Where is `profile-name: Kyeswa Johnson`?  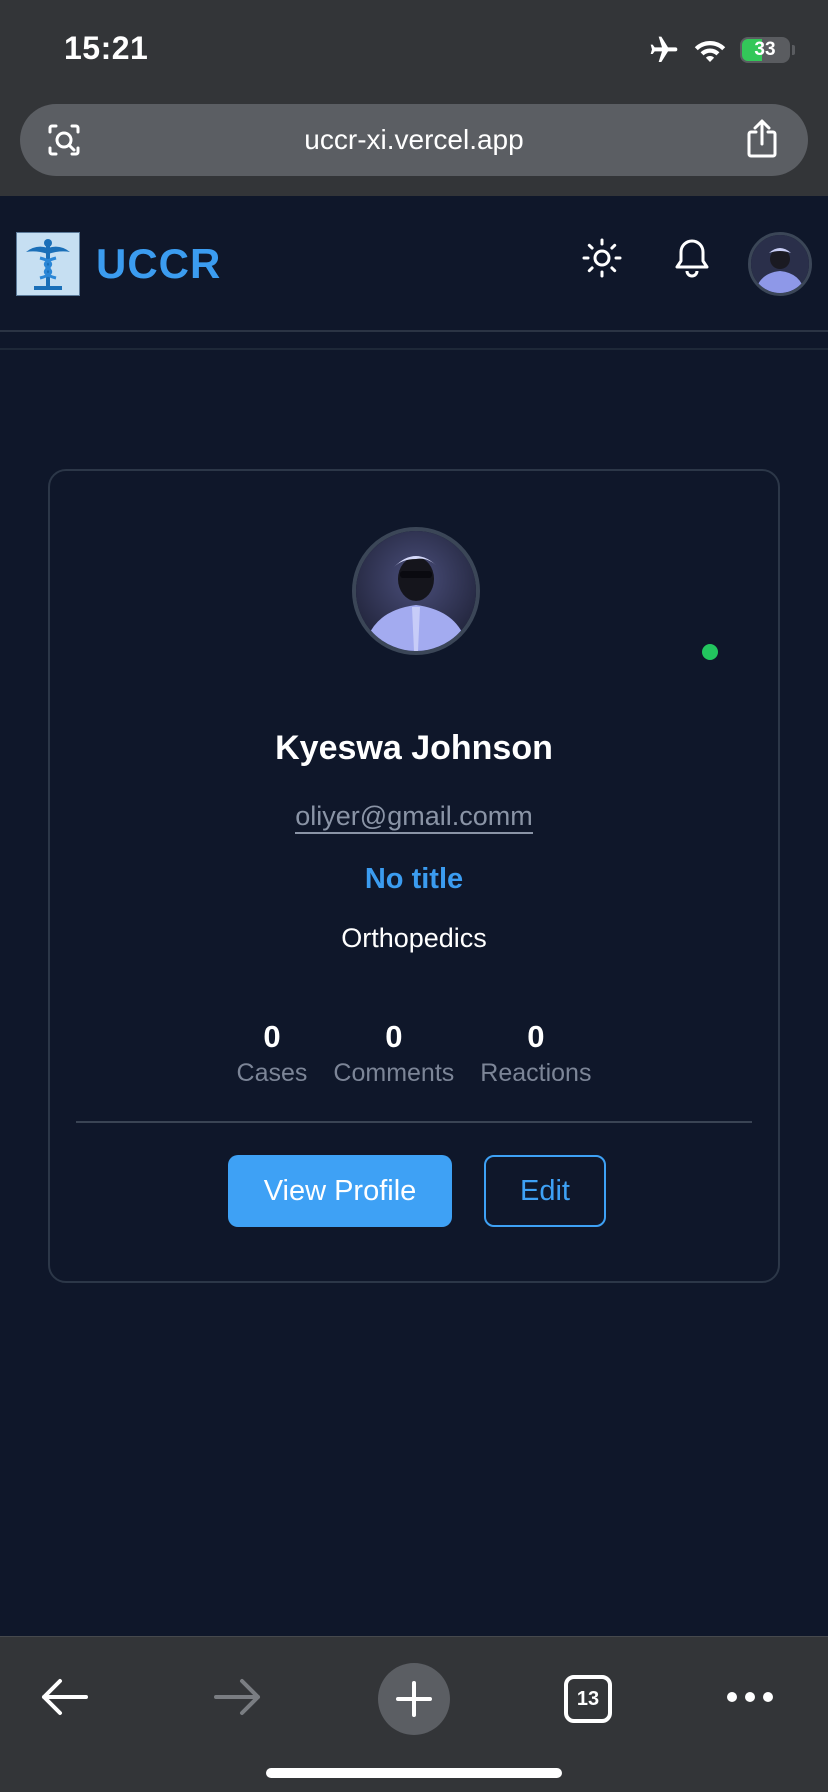
profile-name: Kyeswa Johnson is located at coordinates (414, 748).